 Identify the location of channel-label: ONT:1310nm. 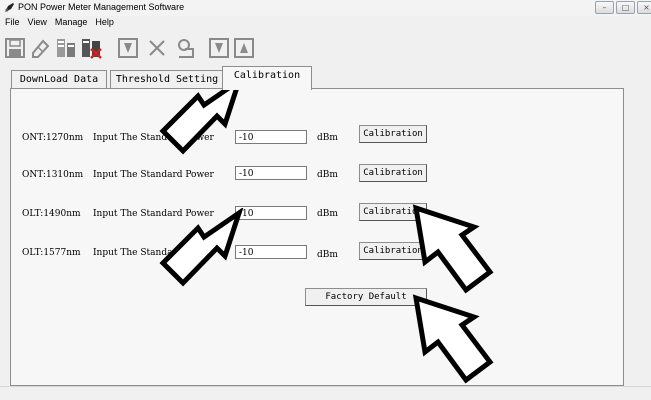
(53, 175).